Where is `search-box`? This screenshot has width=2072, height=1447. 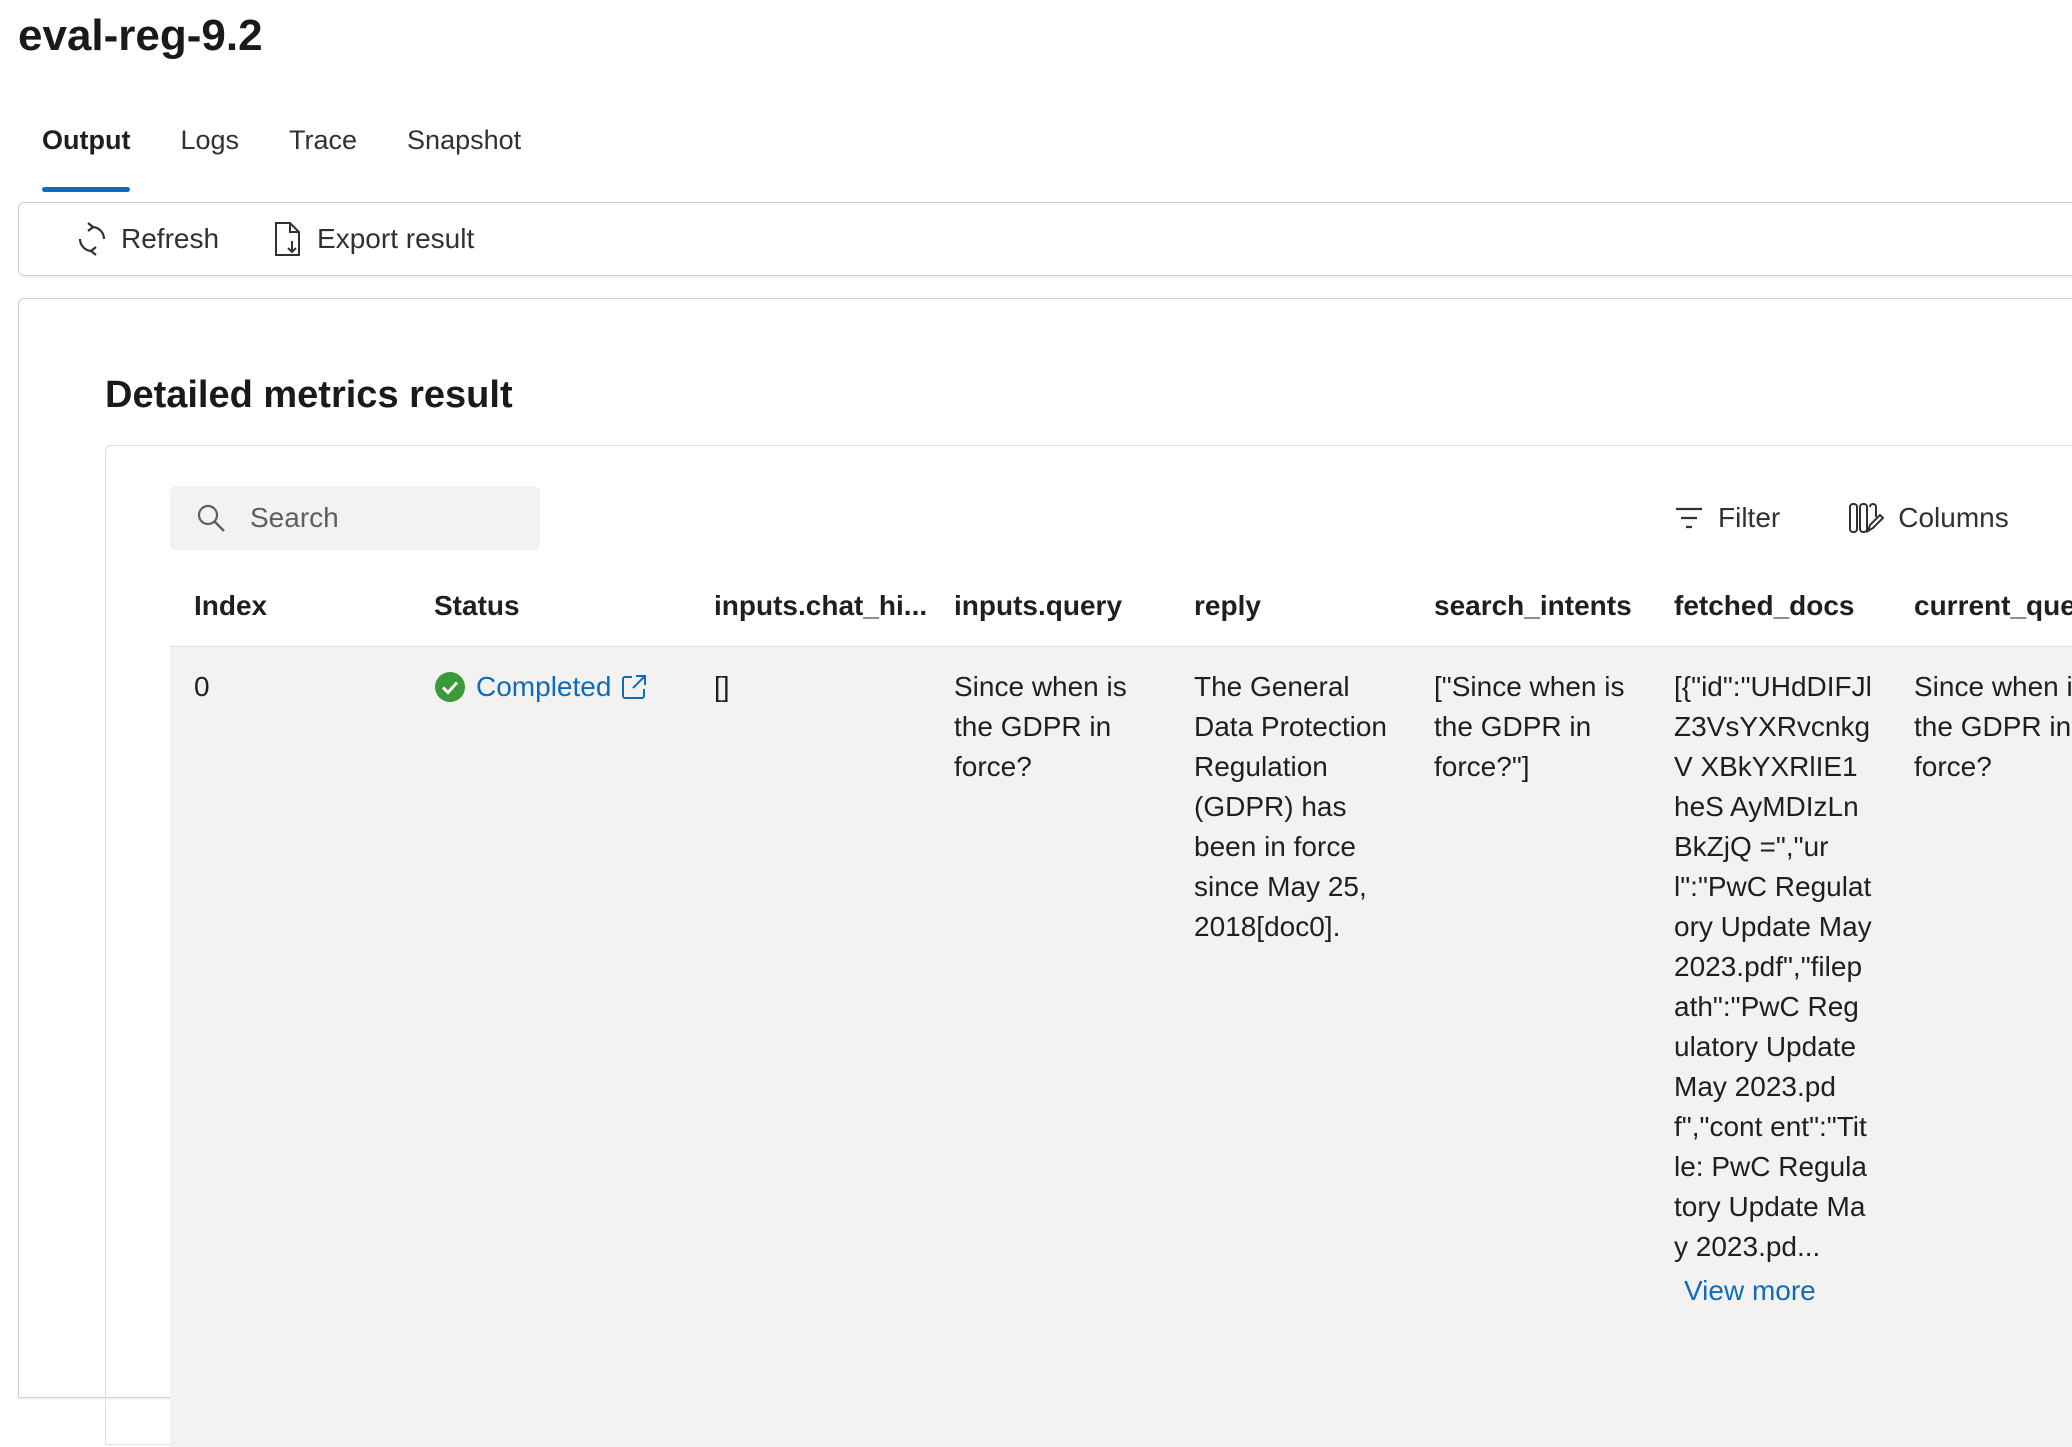
search-box is located at coordinates (355, 518).